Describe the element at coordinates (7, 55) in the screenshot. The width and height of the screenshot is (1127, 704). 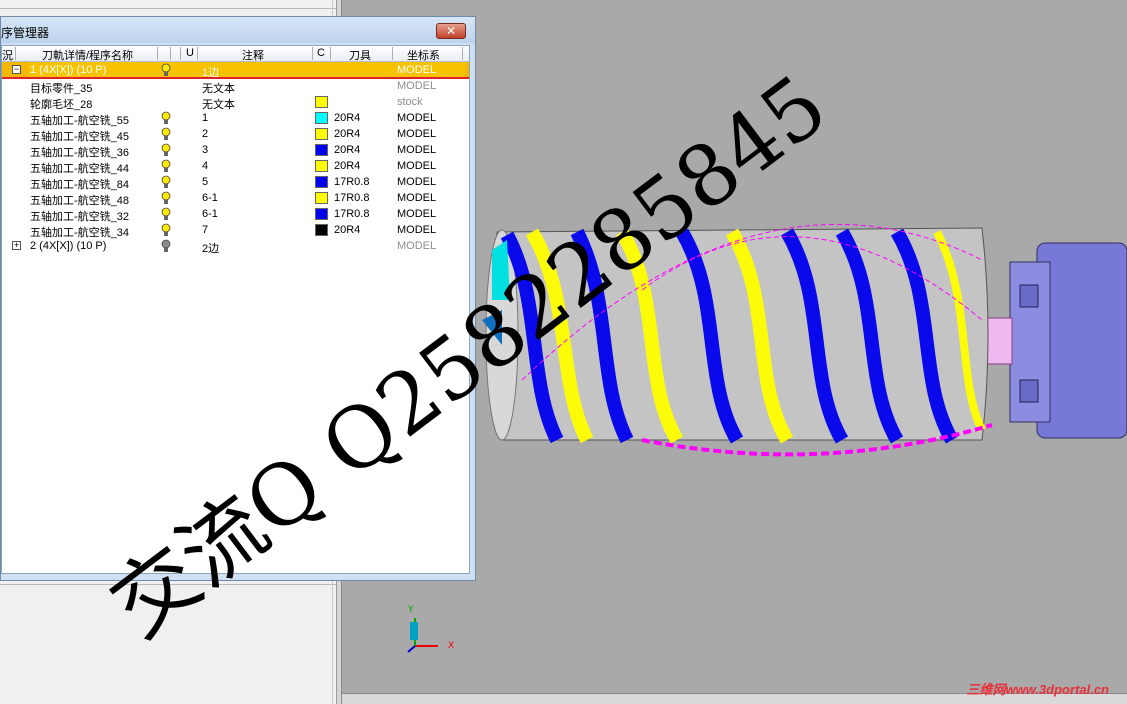
I see `column-header-status: 況` at that location.